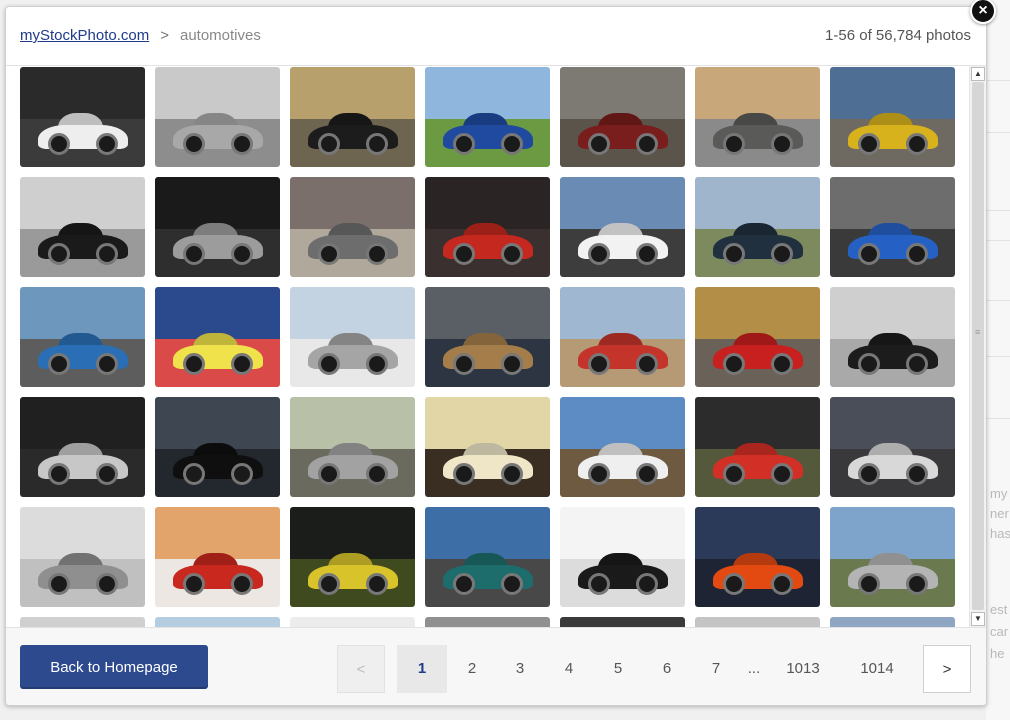 The height and width of the screenshot is (720, 1010). I want to click on photo-thumbnail-grey-hummer, so click(757, 117).